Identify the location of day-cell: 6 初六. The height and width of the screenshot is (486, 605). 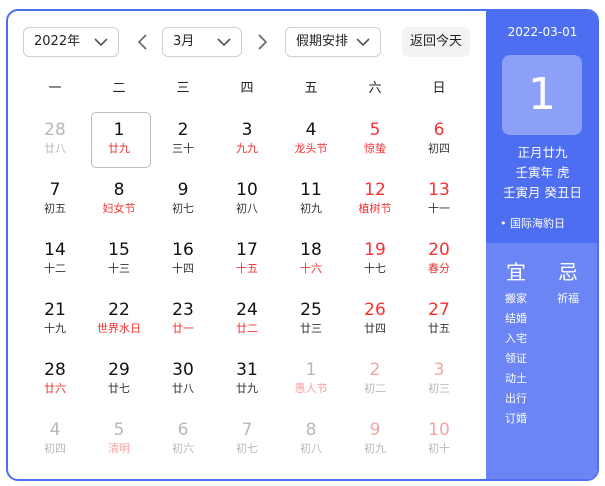
(183, 440).